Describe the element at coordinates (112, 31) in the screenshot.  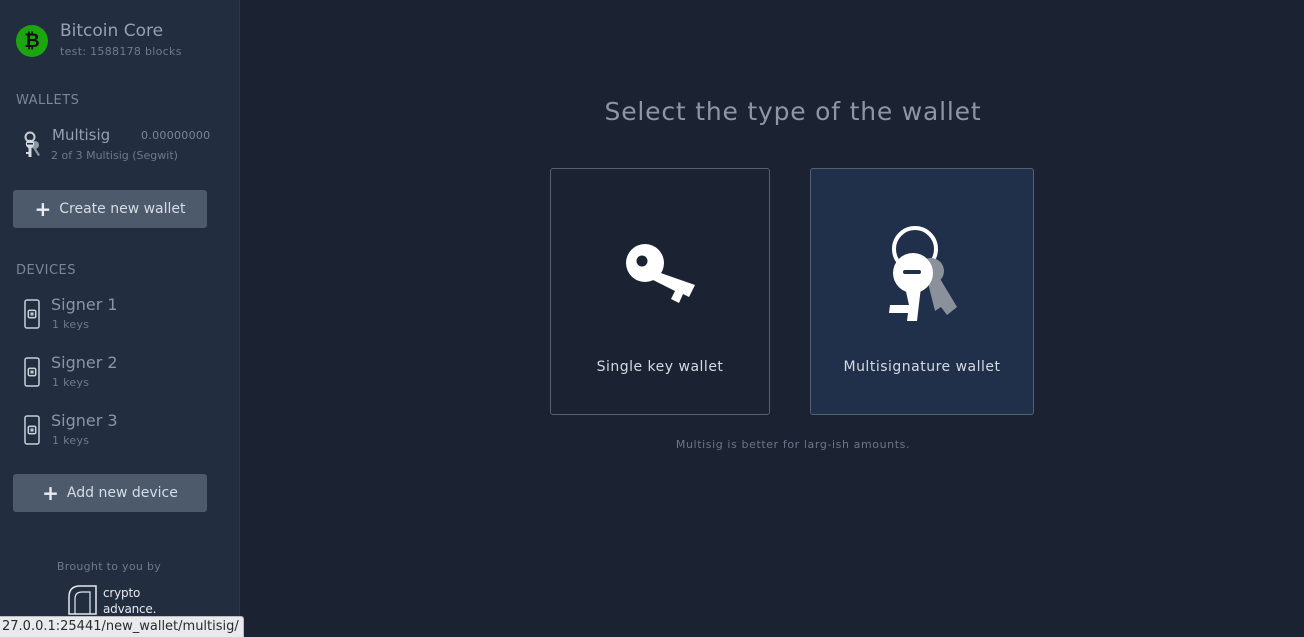
I see `app-title: Bitcoin Core` at that location.